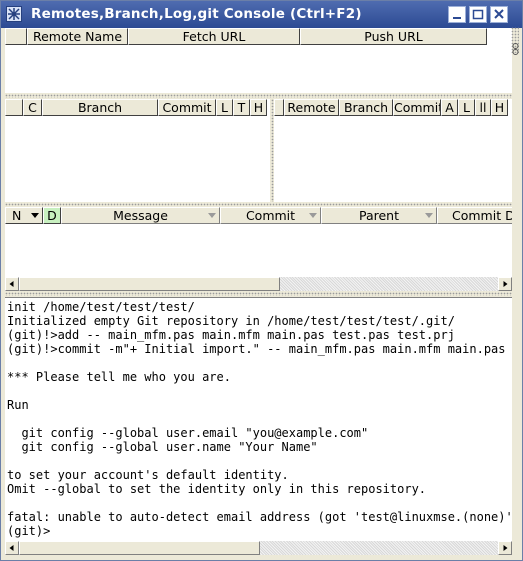 The image size is (523, 561). I want to click on branch-col-current: C, so click(32, 107).